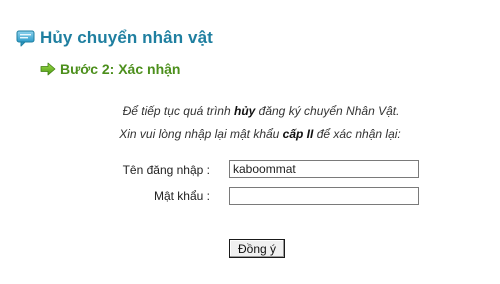  Describe the element at coordinates (324, 169) in the screenshot. I see `username-input` at that location.